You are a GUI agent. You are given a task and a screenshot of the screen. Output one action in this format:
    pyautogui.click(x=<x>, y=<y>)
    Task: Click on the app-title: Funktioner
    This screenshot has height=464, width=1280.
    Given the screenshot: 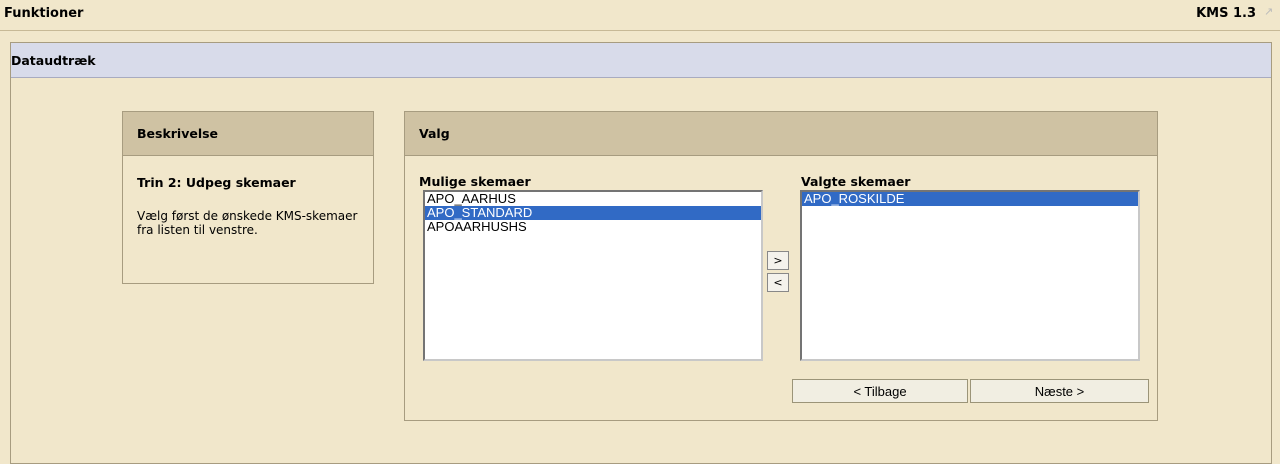 What is the action you would take?
    pyautogui.click(x=44, y=13)
    